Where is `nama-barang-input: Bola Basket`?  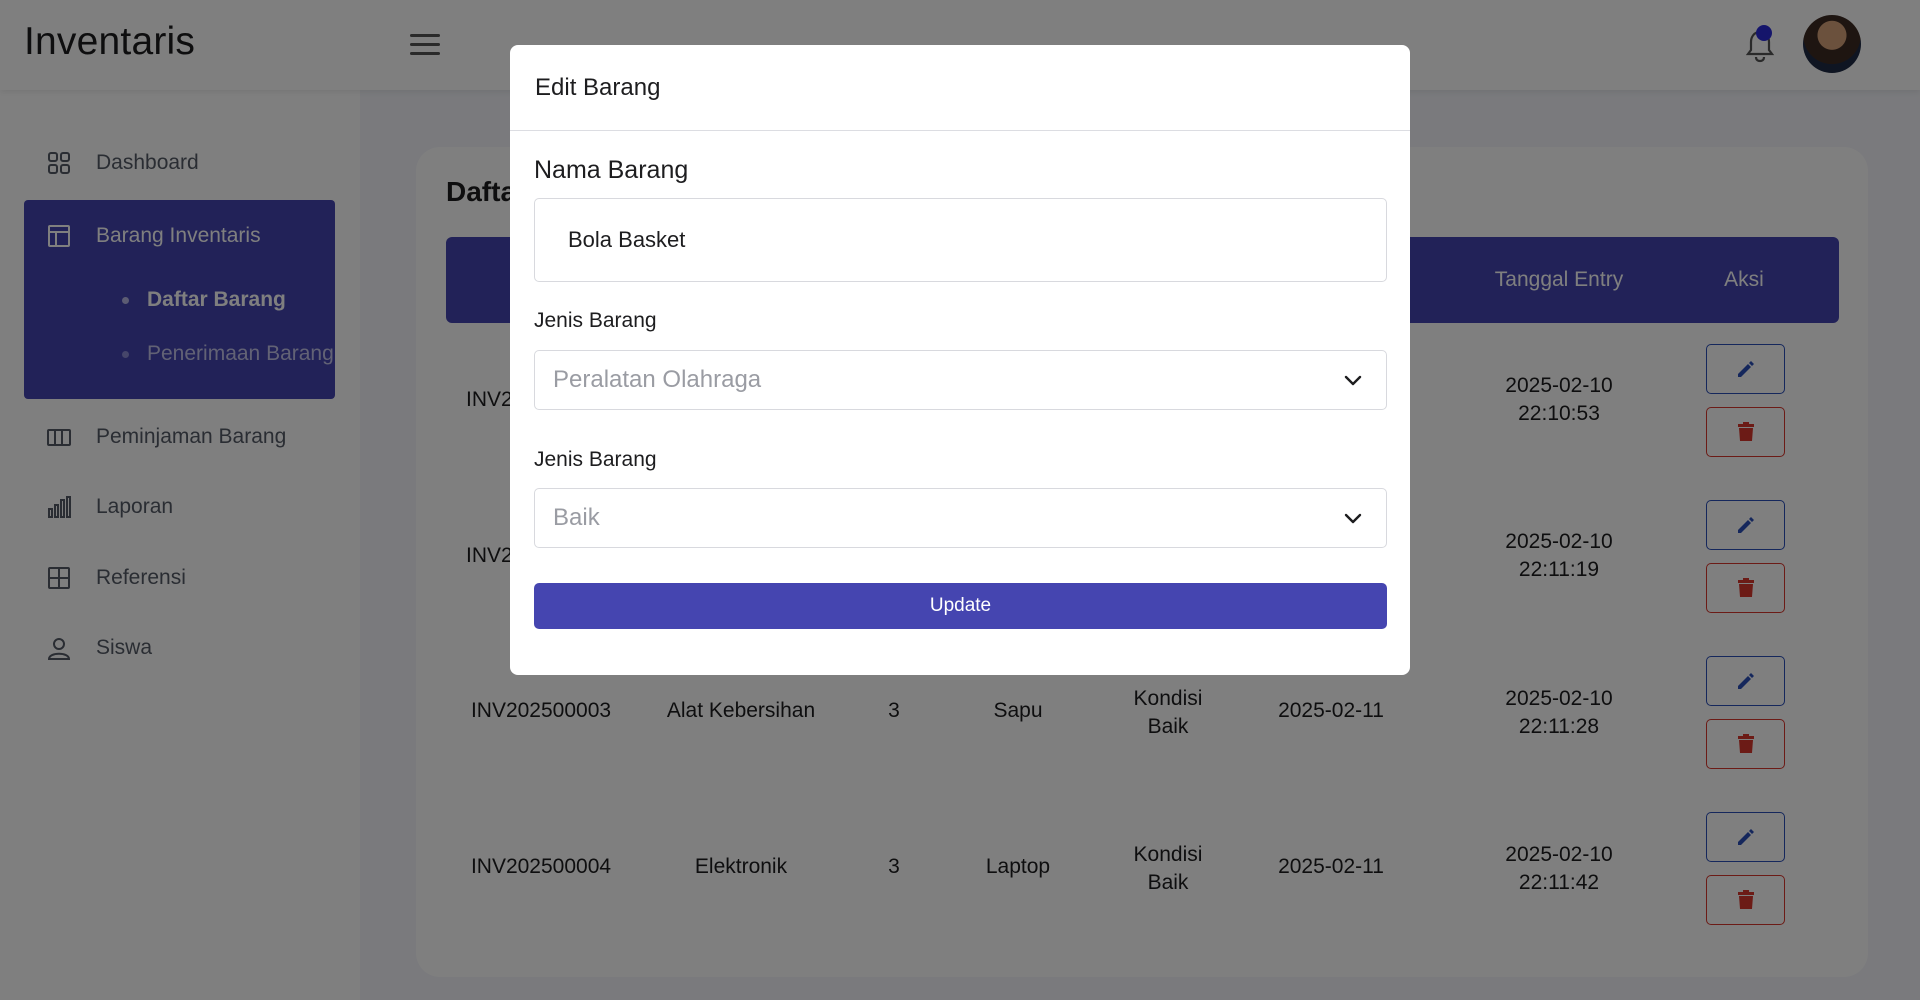 nama-barang-input: Bola Basket is located at coordinates (960, 240).